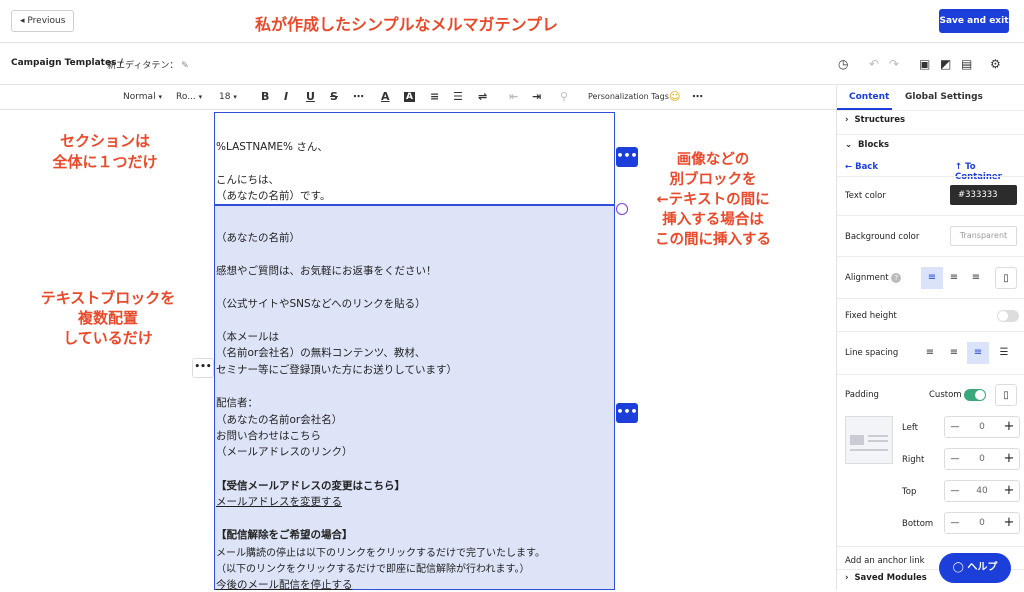 This screenshot has height=592, width=1024. Describe the element at coordinates (434, 96) in the screenshot. I see `align-icon: ≡` at that location.